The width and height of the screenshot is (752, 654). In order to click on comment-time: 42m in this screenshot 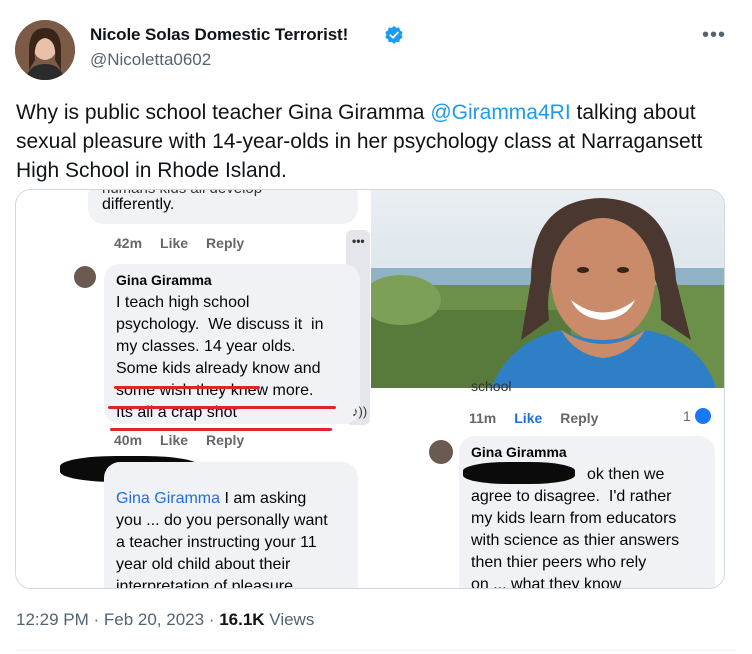, I will do `click(128, 243)`.